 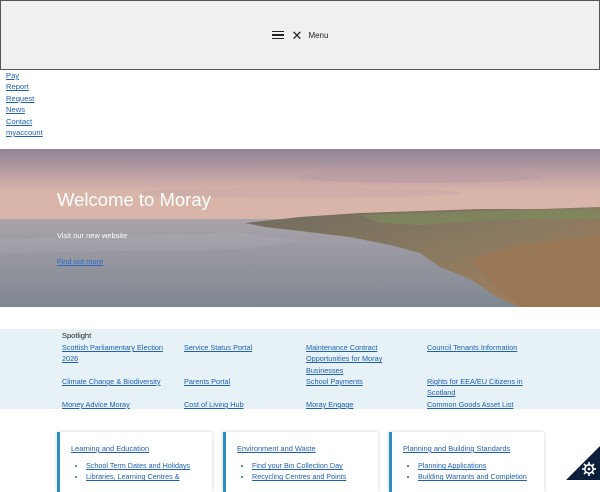 What do you see at coordinates (365, 381) in the screenshot?
I see `spotlight-link: School Payments` at bounding box center [365, 381].